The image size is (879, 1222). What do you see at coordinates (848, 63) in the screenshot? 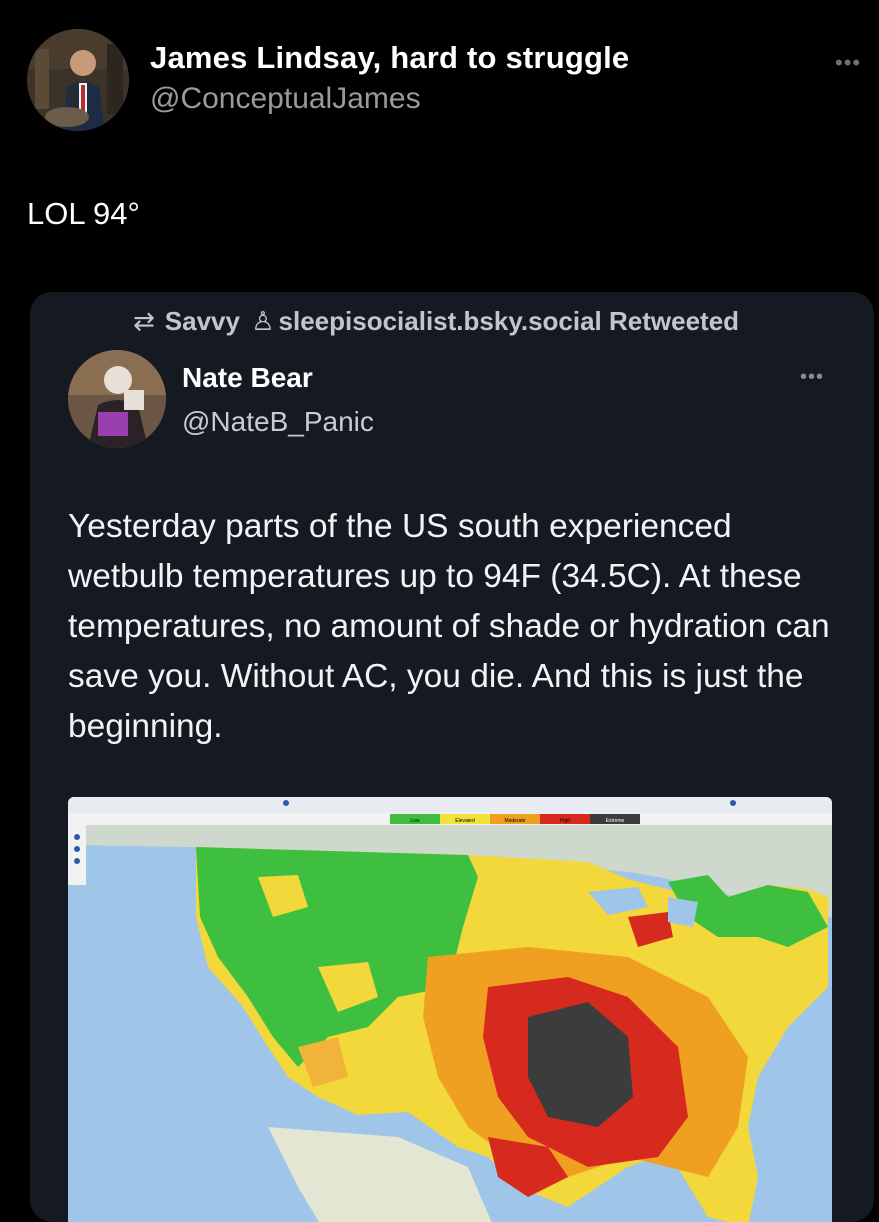
I see `more-icon: •••` at bounding box center [848, 63].